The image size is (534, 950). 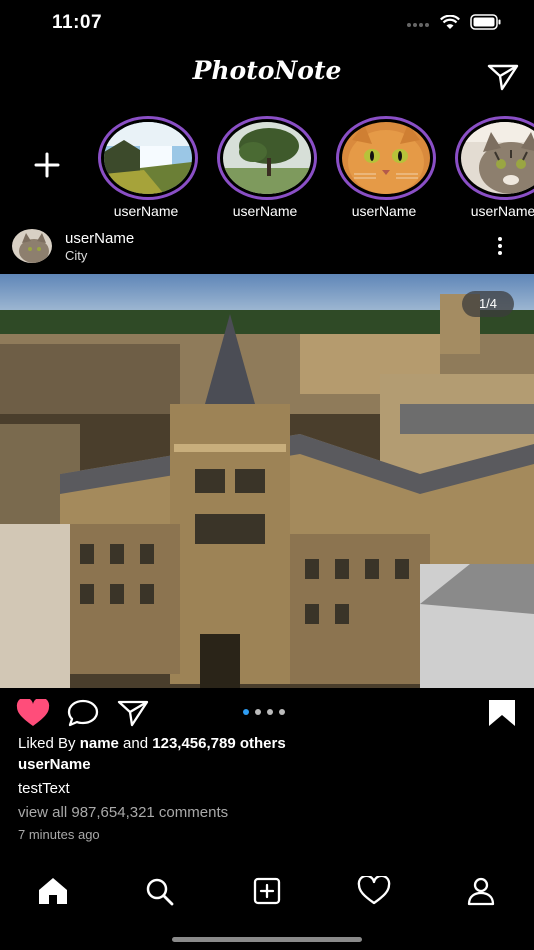 I want to click on liked-by-prefix: Liked By, so click(x=49, y=743).